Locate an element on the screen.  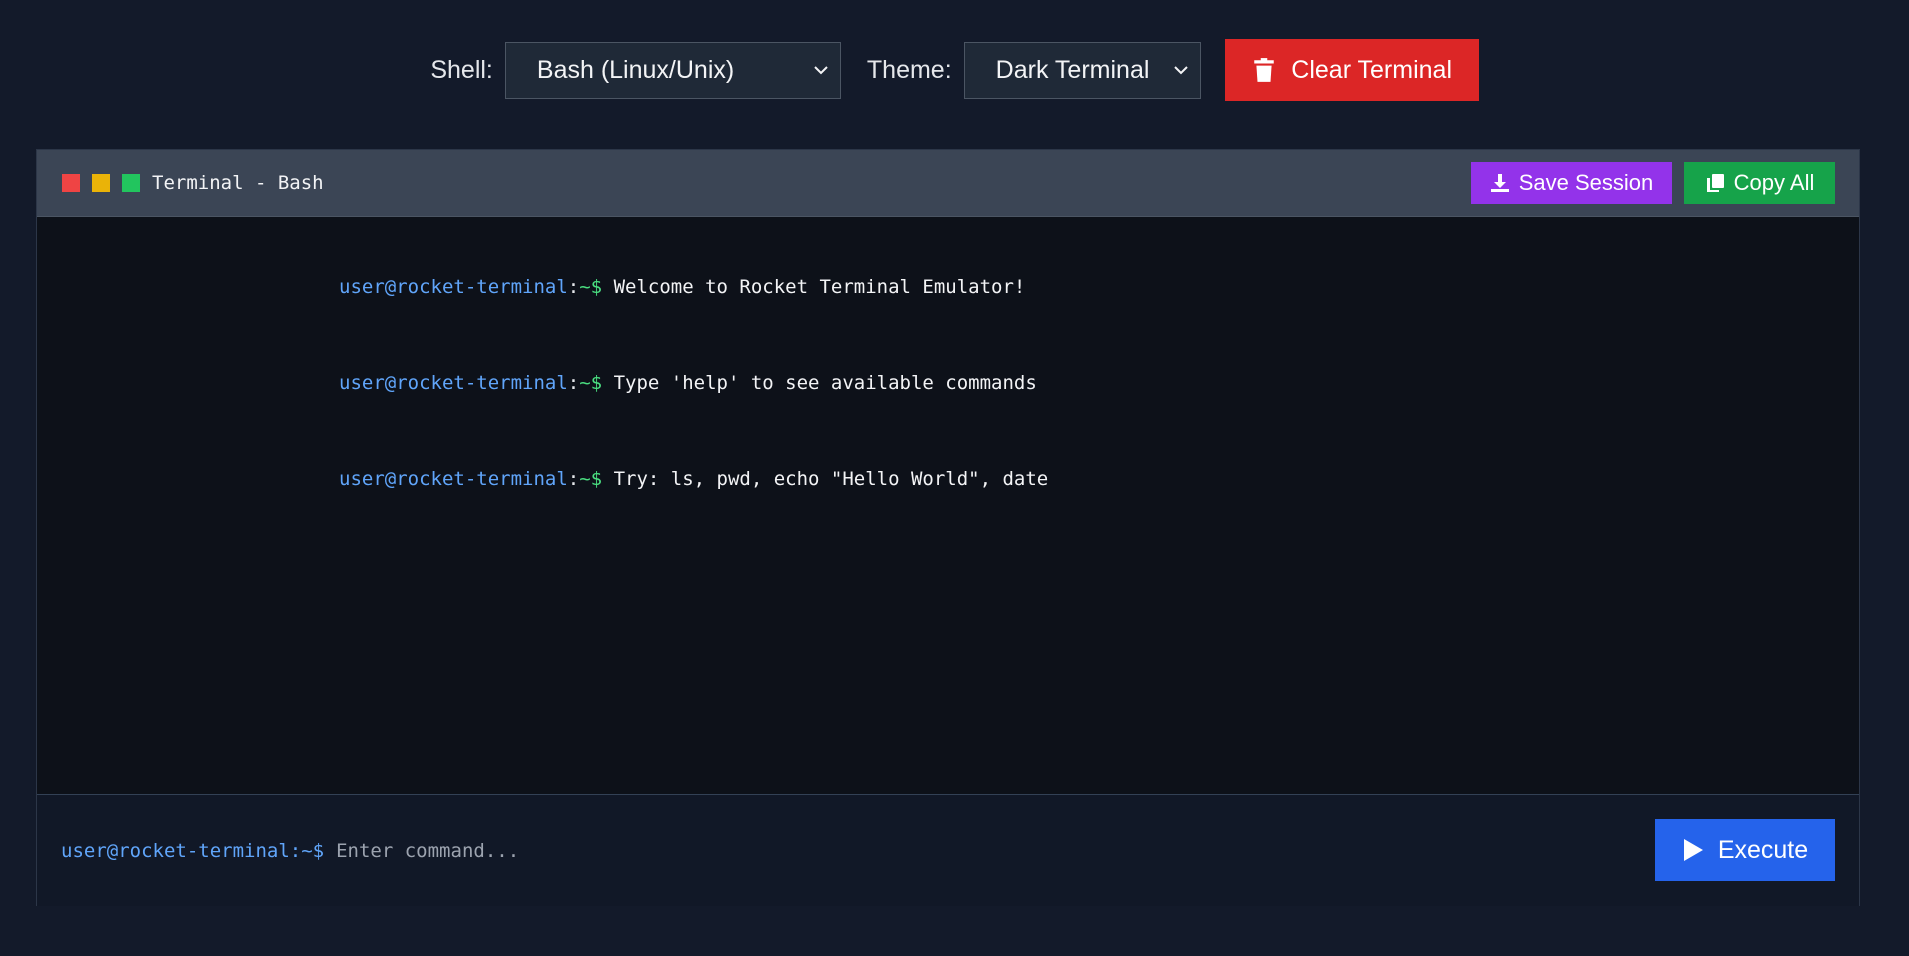
clear-terminal-button: Clear Terminal is located at coordinates (1351, 70).